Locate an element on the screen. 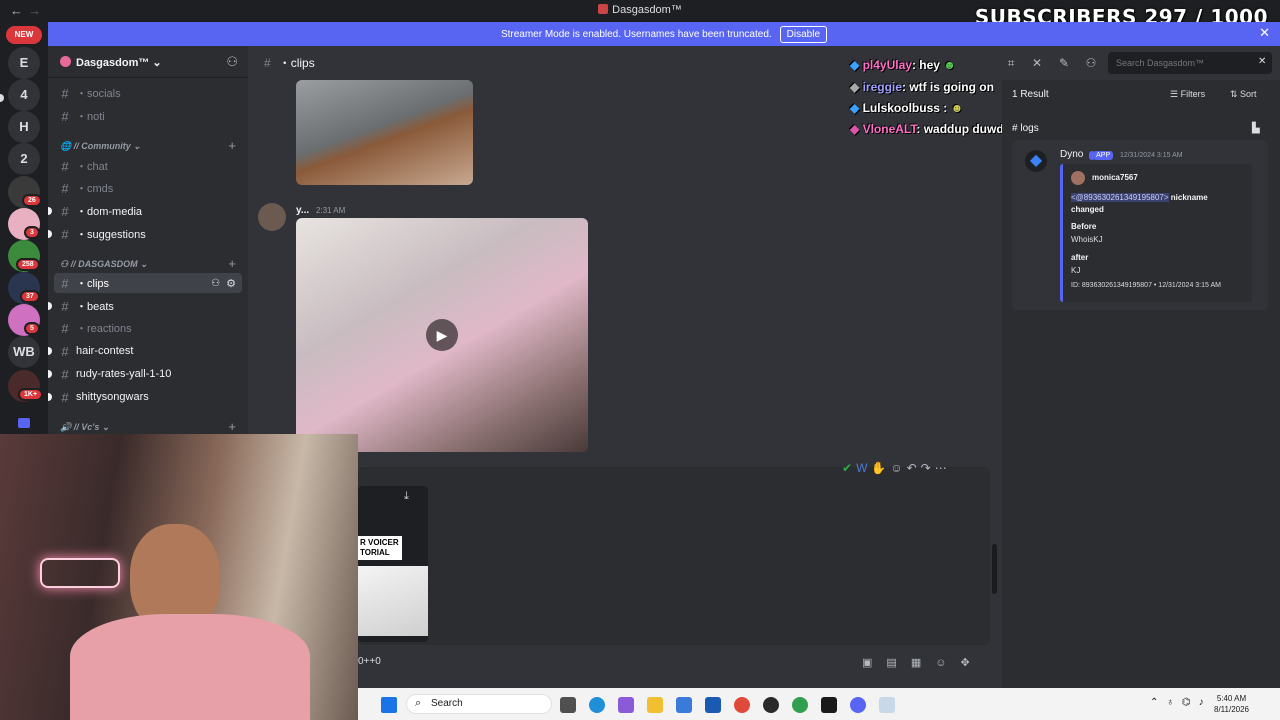 The image size is (1280, 720). member-list-icon: ⚇ is located at coordinates (1091, 63).